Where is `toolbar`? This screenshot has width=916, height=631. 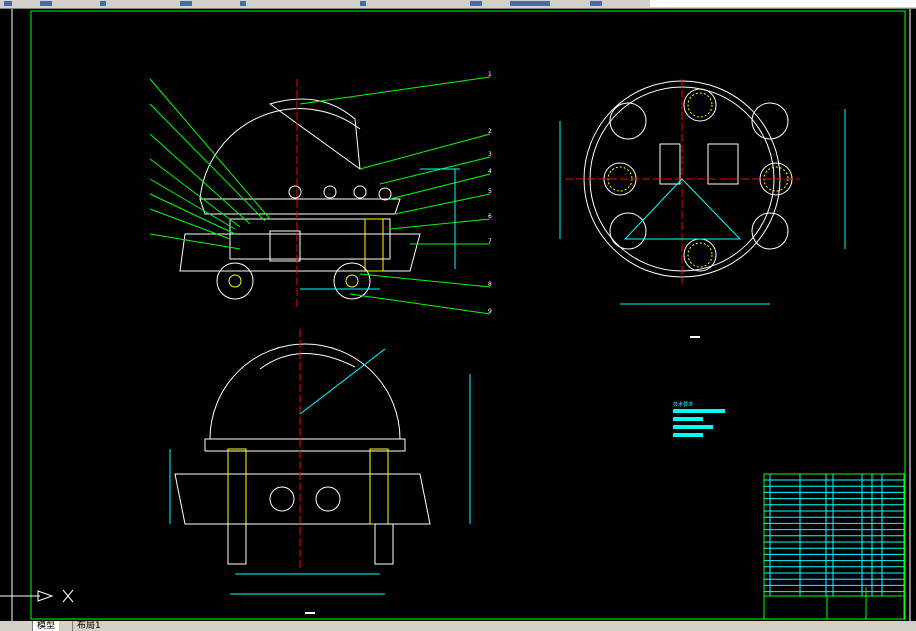
toolbar is located at coordinates (458, 4).